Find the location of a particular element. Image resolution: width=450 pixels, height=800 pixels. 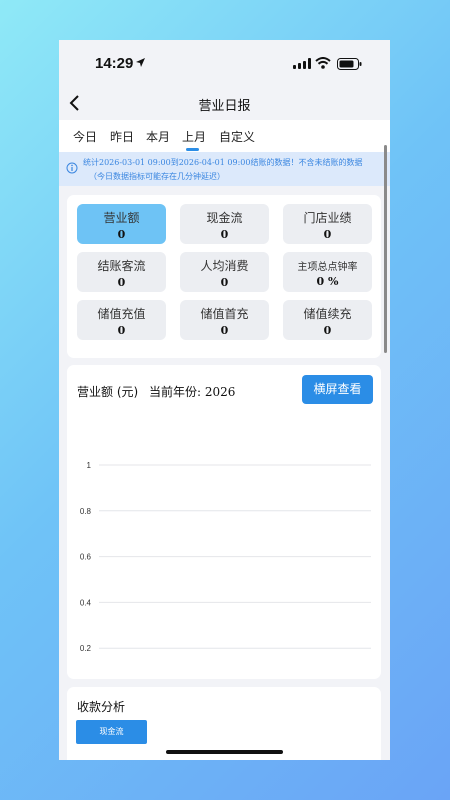

notice-delay-text: （今日数据指标可能存在几分钟延迟） is located at coordinates (157, 176).